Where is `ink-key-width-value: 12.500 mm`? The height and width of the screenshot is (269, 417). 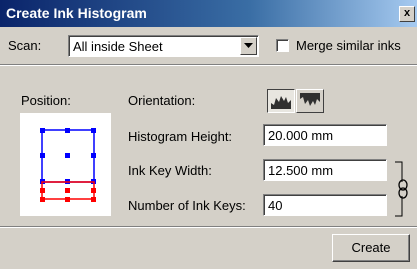
ink-key-width-value: 12.500 mm is located at coordinates (301, 170).